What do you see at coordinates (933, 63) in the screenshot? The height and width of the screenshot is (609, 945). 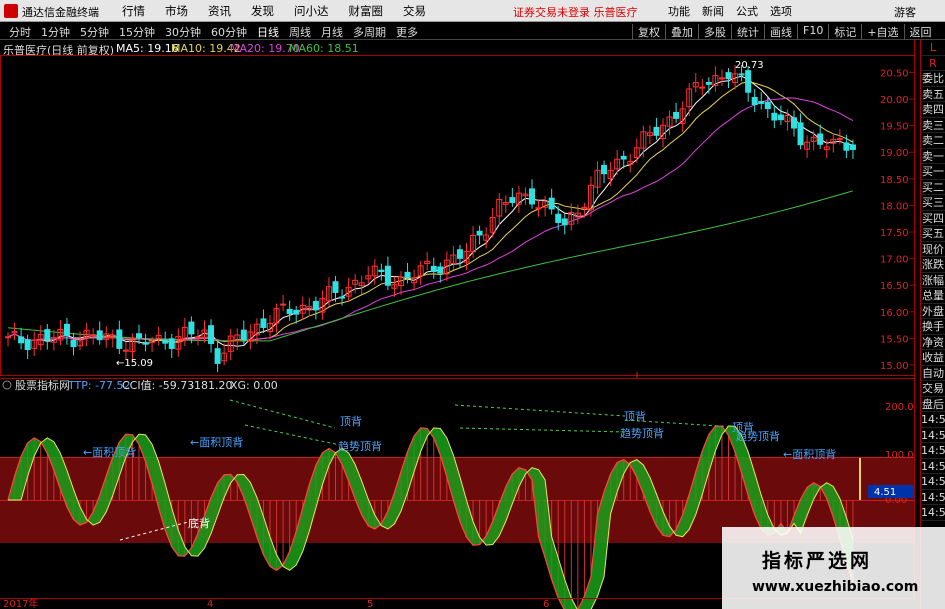 I see `panel-r: R` at bounding box center [933, 63].